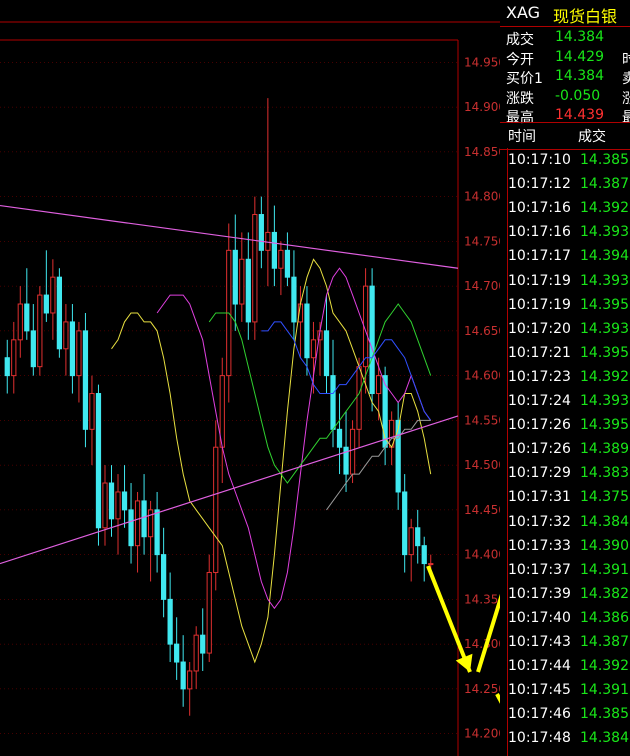 The height and width of the screenshot is (756, 630). What do you see at coordinates (482, 420) in the screenshot?
I see `price-tick-label: 14.550` at bounding box center [482, 420].